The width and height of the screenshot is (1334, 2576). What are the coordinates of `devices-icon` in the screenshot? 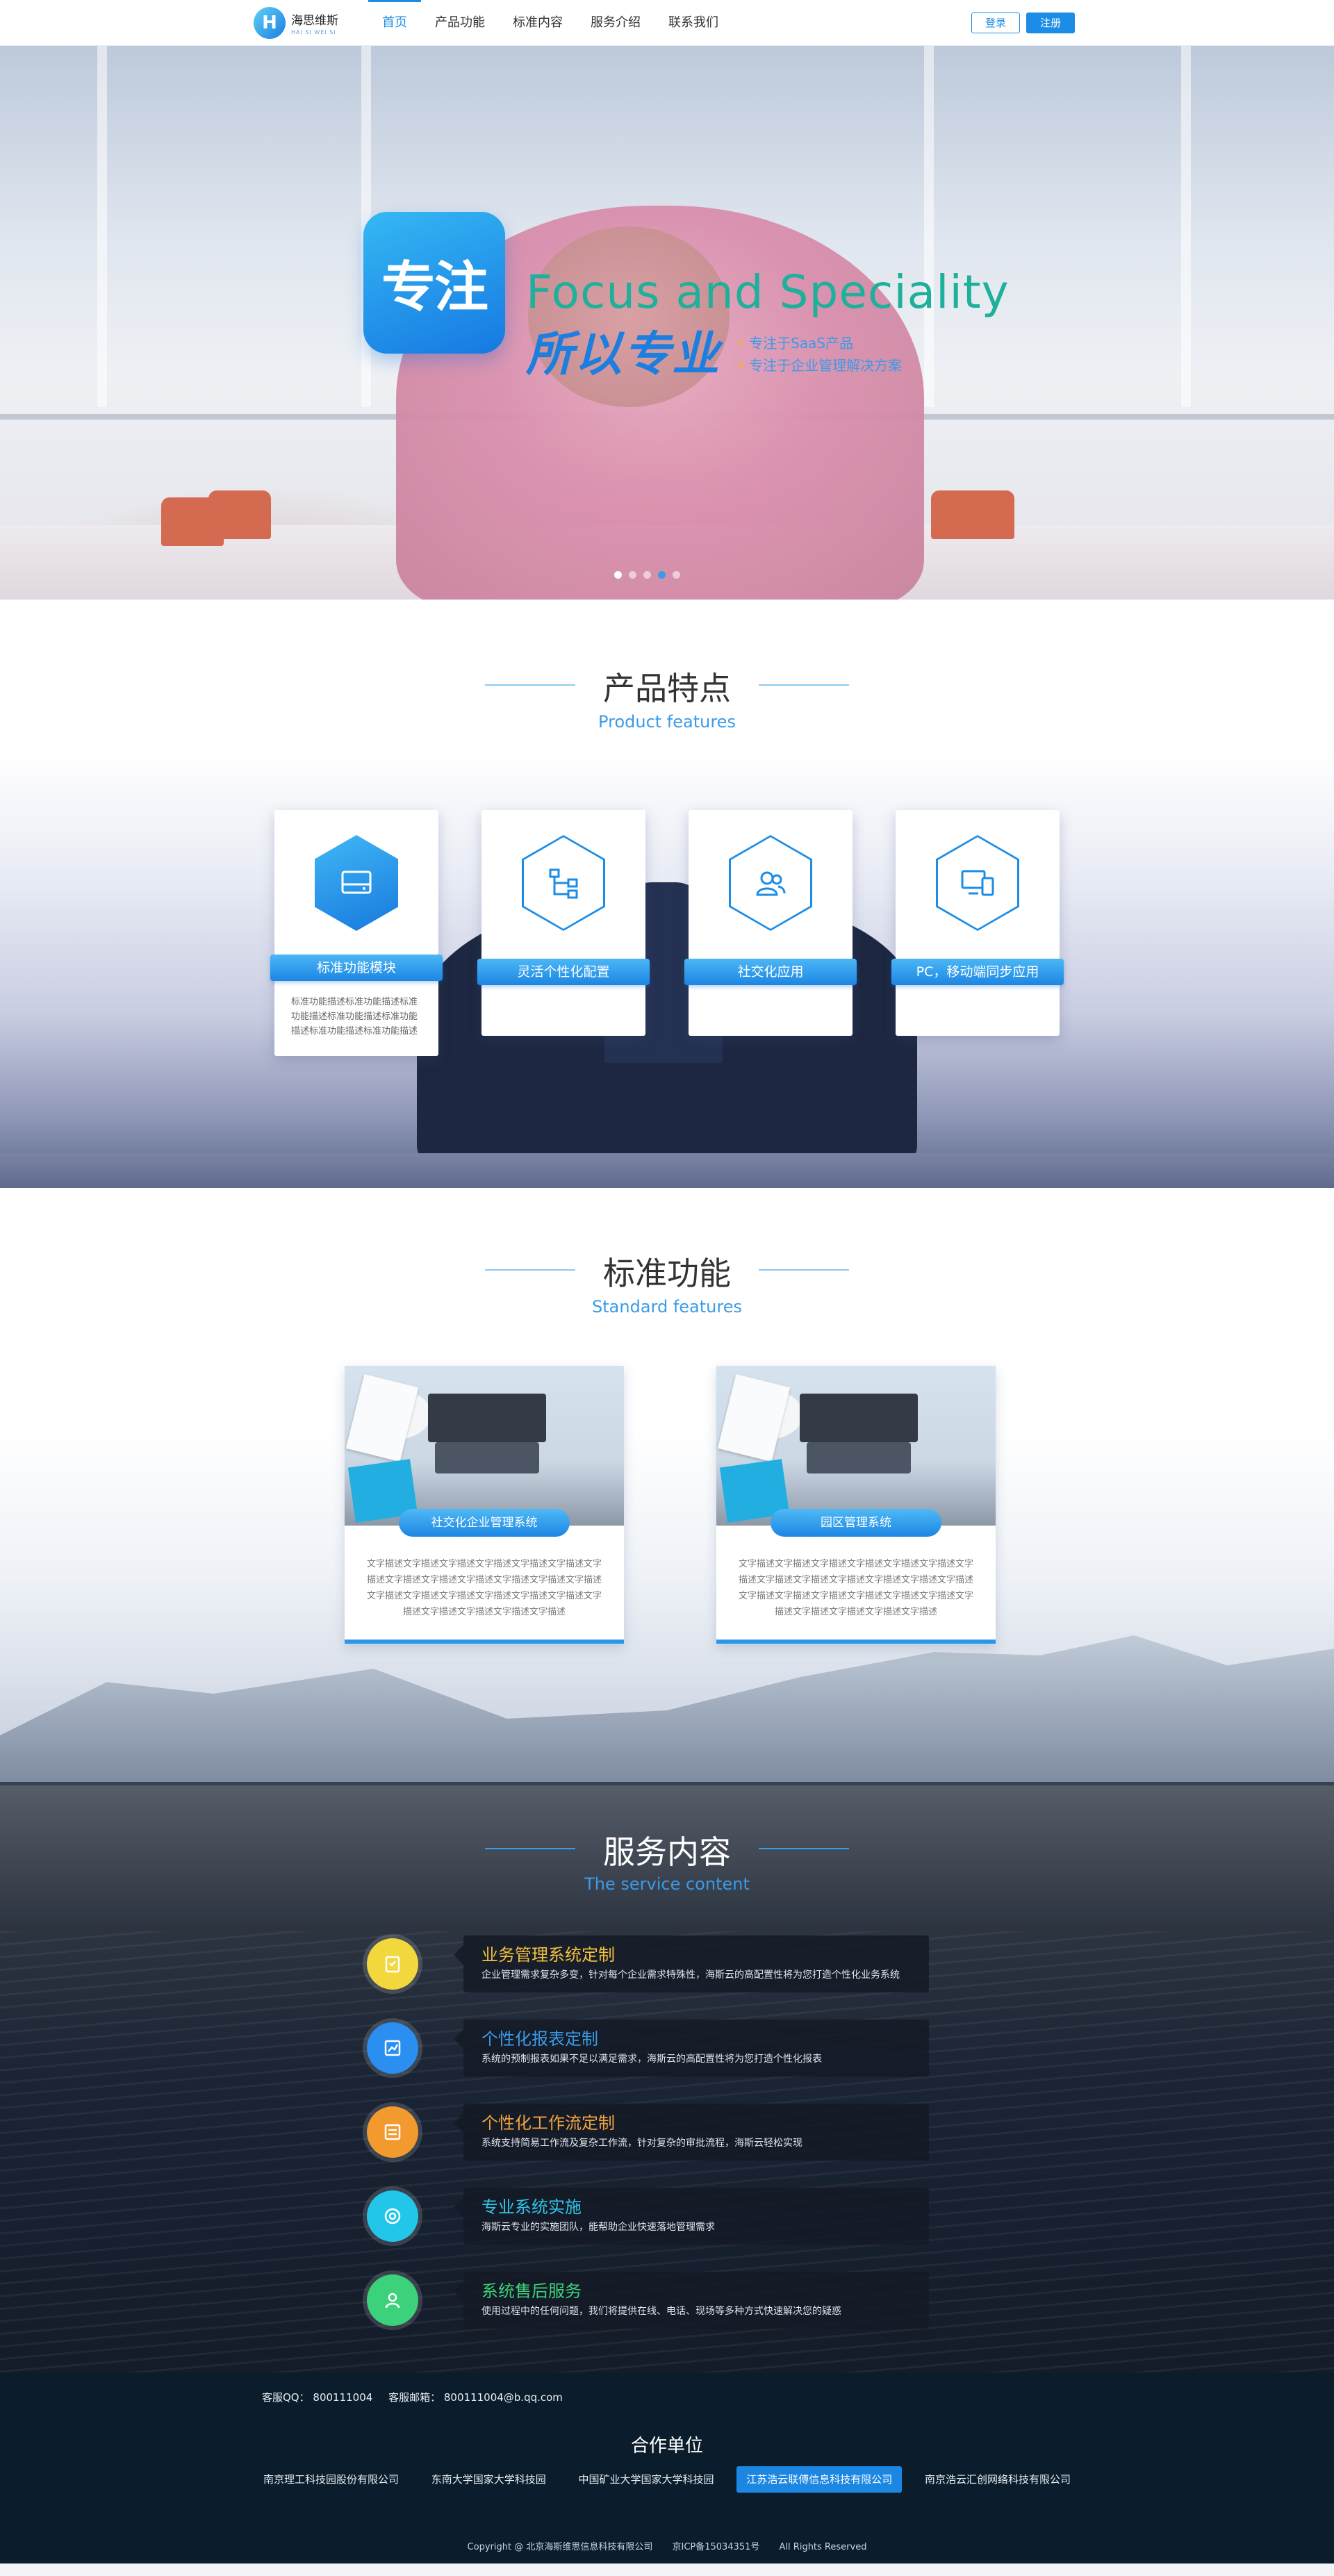 It's located at (978, 883).